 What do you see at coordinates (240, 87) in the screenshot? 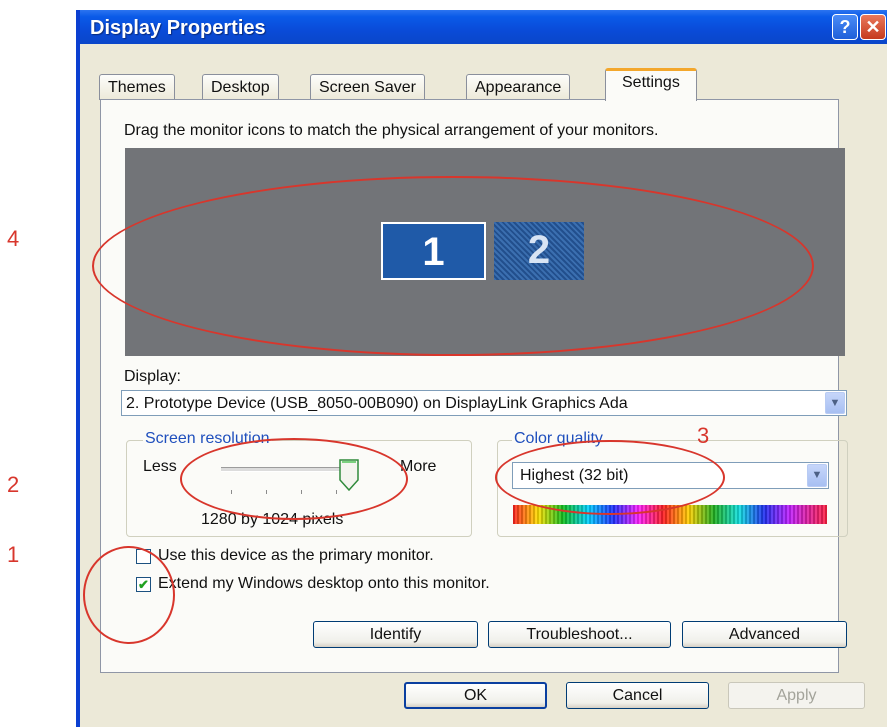
I see `tab-desktop: Desktop` at bounding box center [240, 87].